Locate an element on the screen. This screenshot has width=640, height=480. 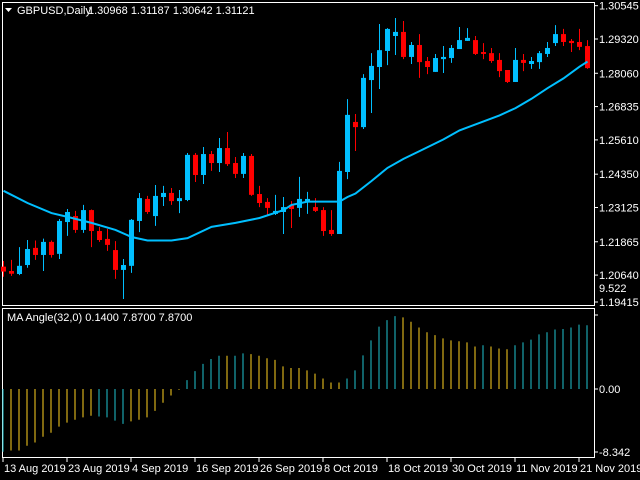
date-tick-label: 8 Oct 2019 is located at coordinates (351, 469).